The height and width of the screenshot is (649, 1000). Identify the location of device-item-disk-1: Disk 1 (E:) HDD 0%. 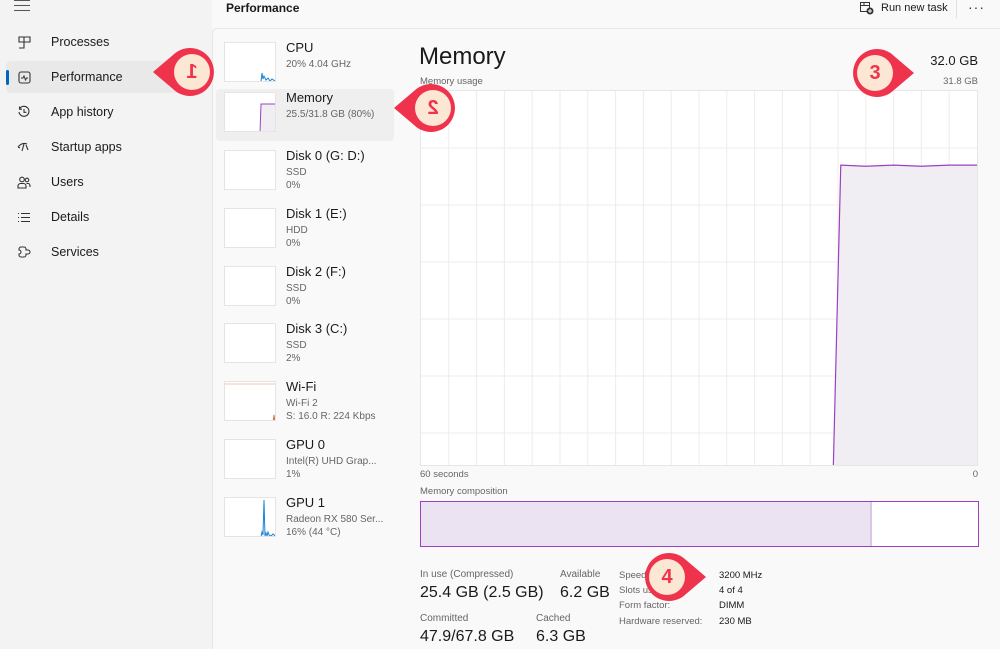
(305, 231).